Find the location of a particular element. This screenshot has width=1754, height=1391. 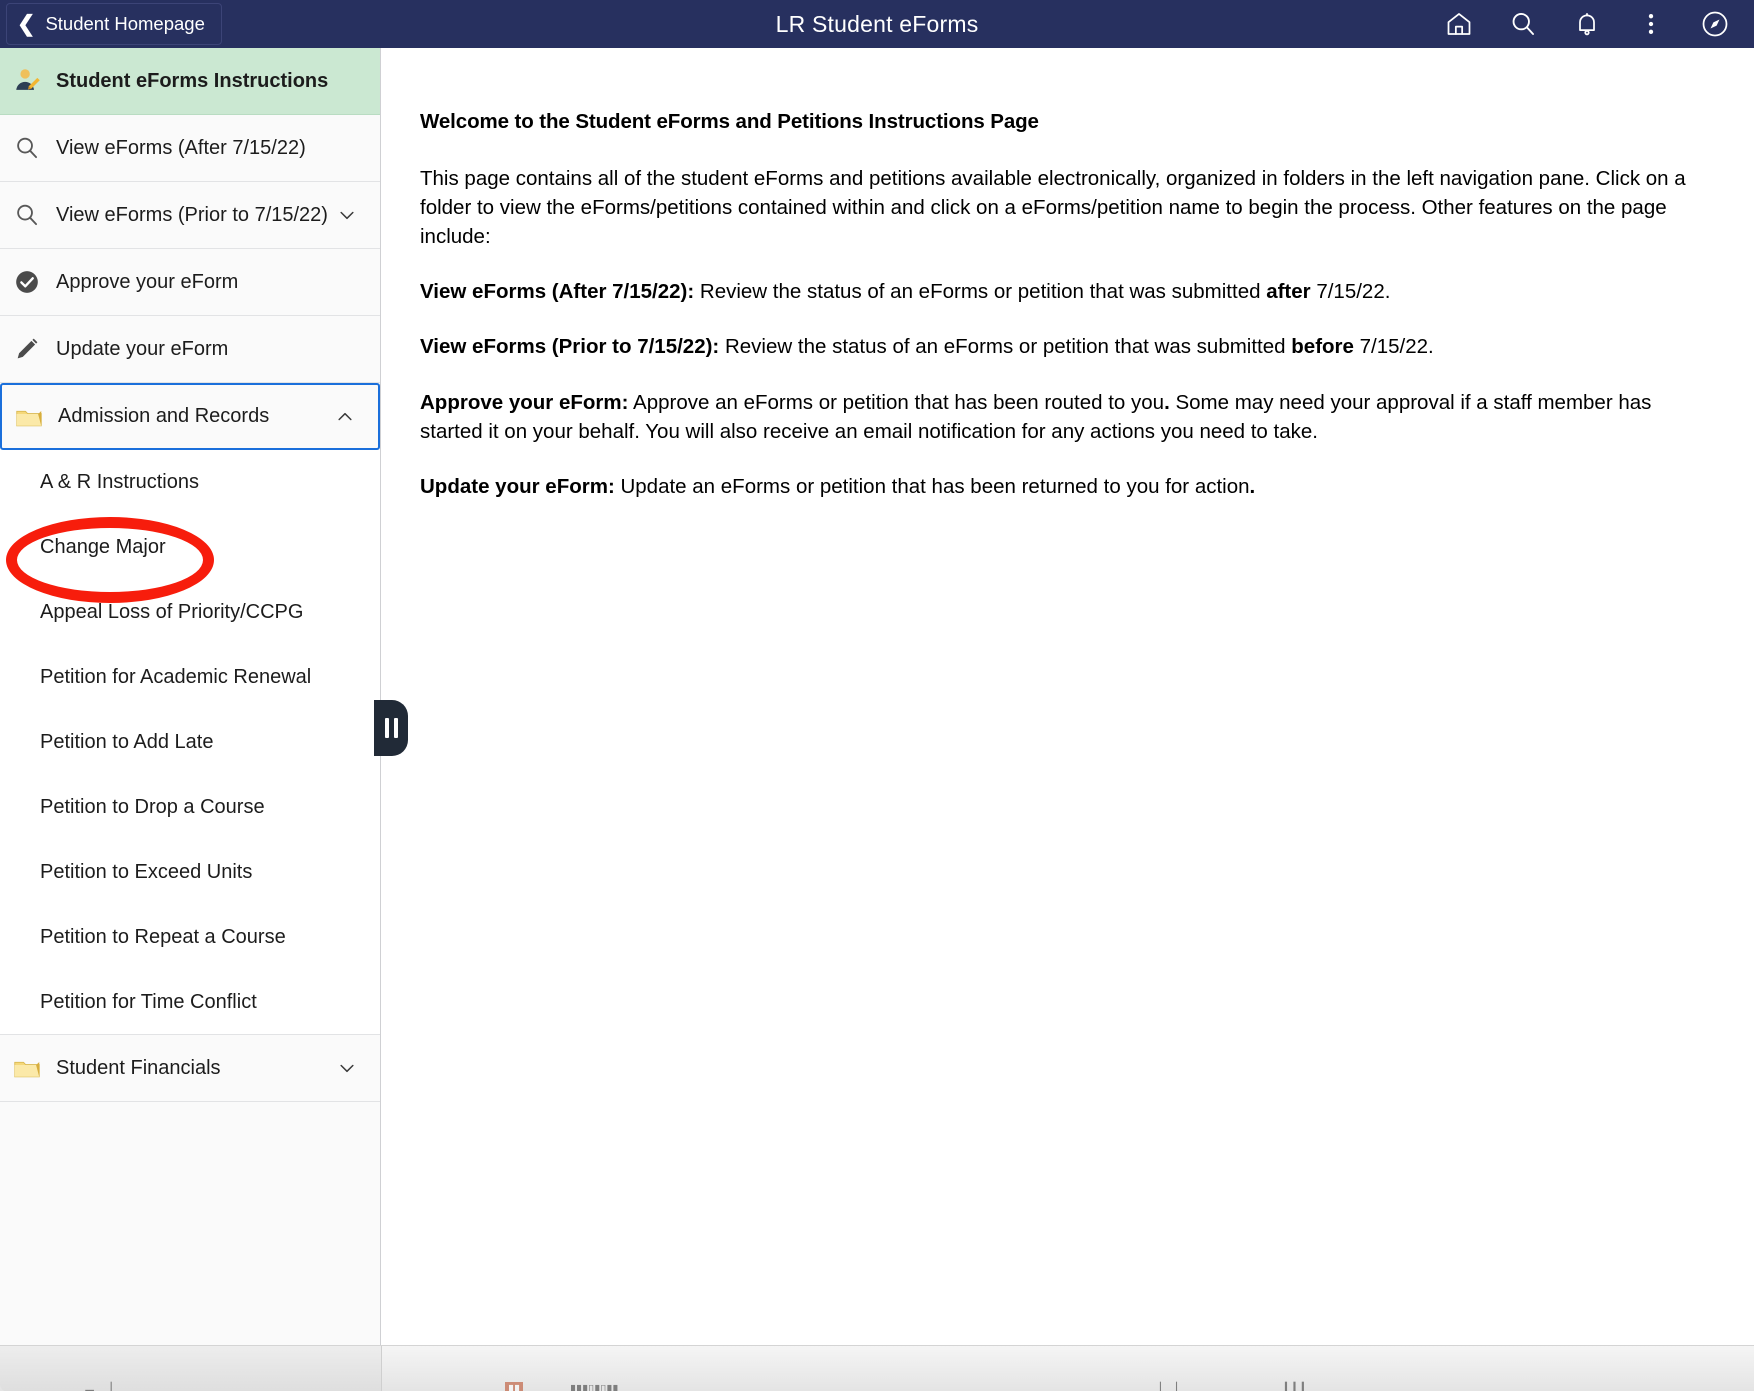

back-to-student-homepage-button: ❮ Student Homepage is located at coordinates (114, 24).